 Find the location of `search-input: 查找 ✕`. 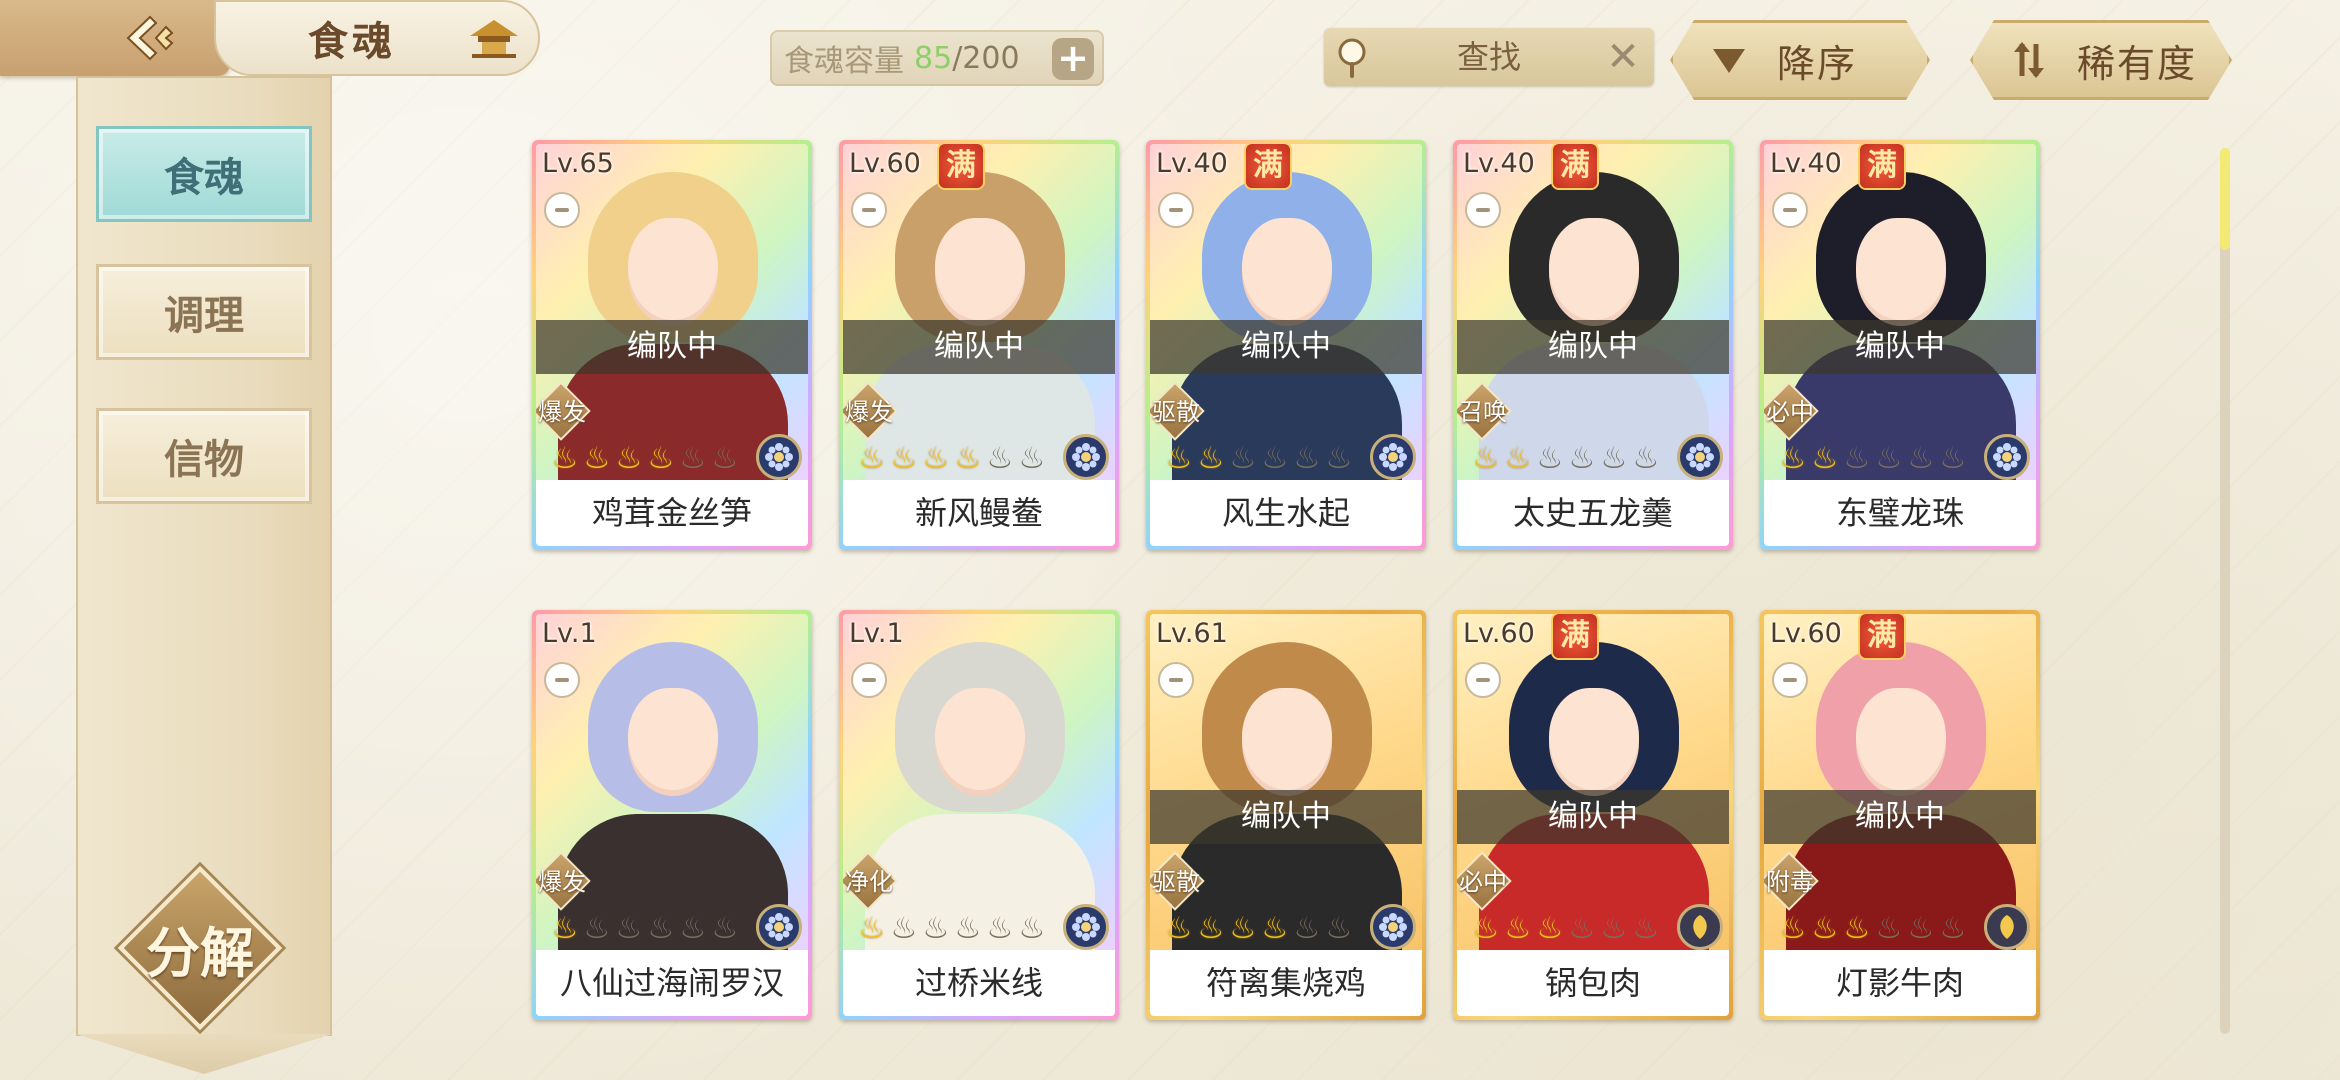

search-input: 查找 ✕ is located at coordinates (1489, 57).